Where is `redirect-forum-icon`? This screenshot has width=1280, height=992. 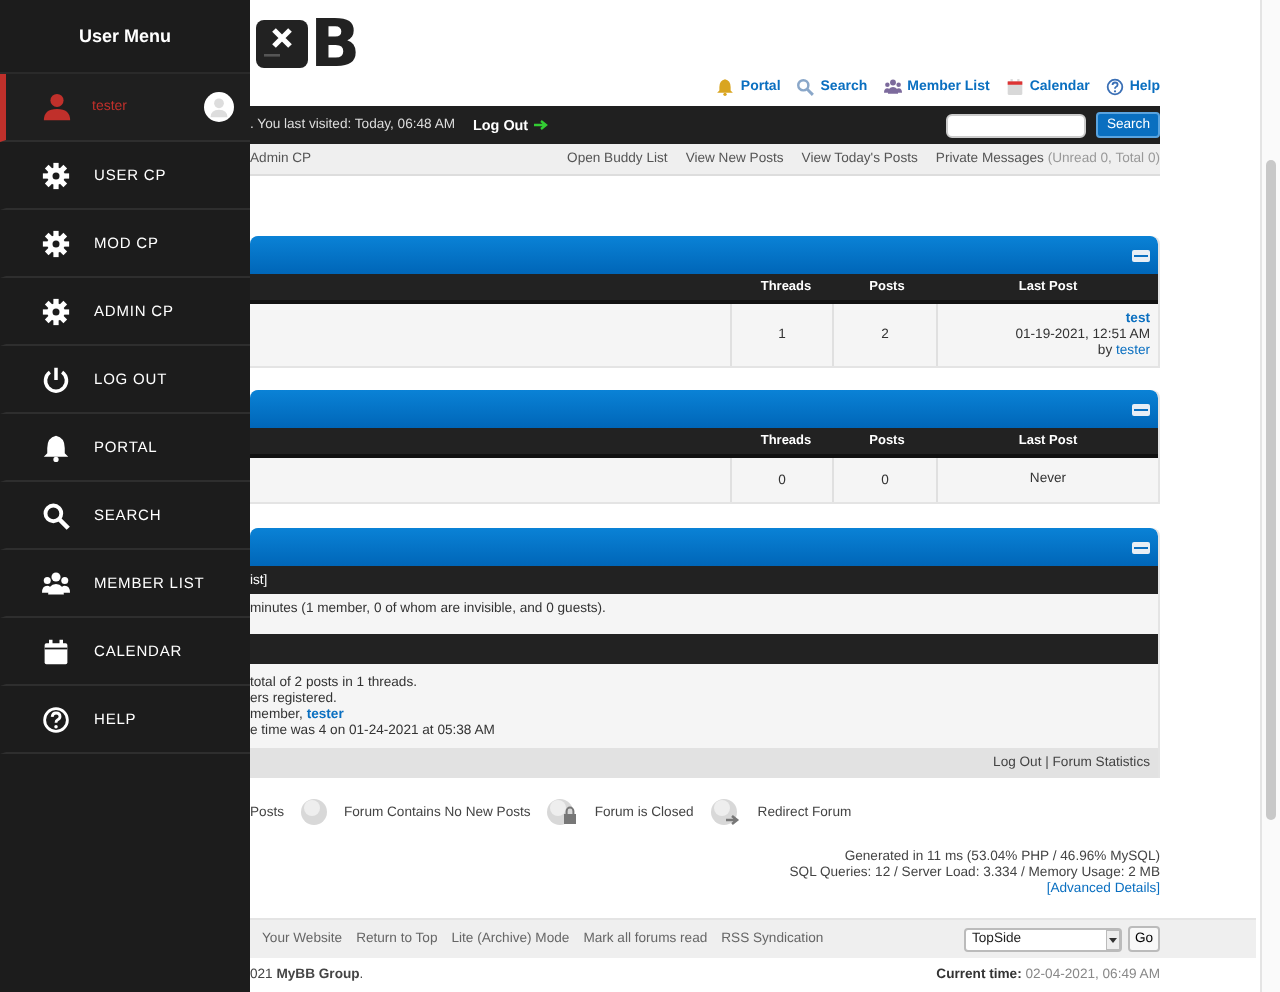 redirect-forum-icon is located at coordinates (725, 812).